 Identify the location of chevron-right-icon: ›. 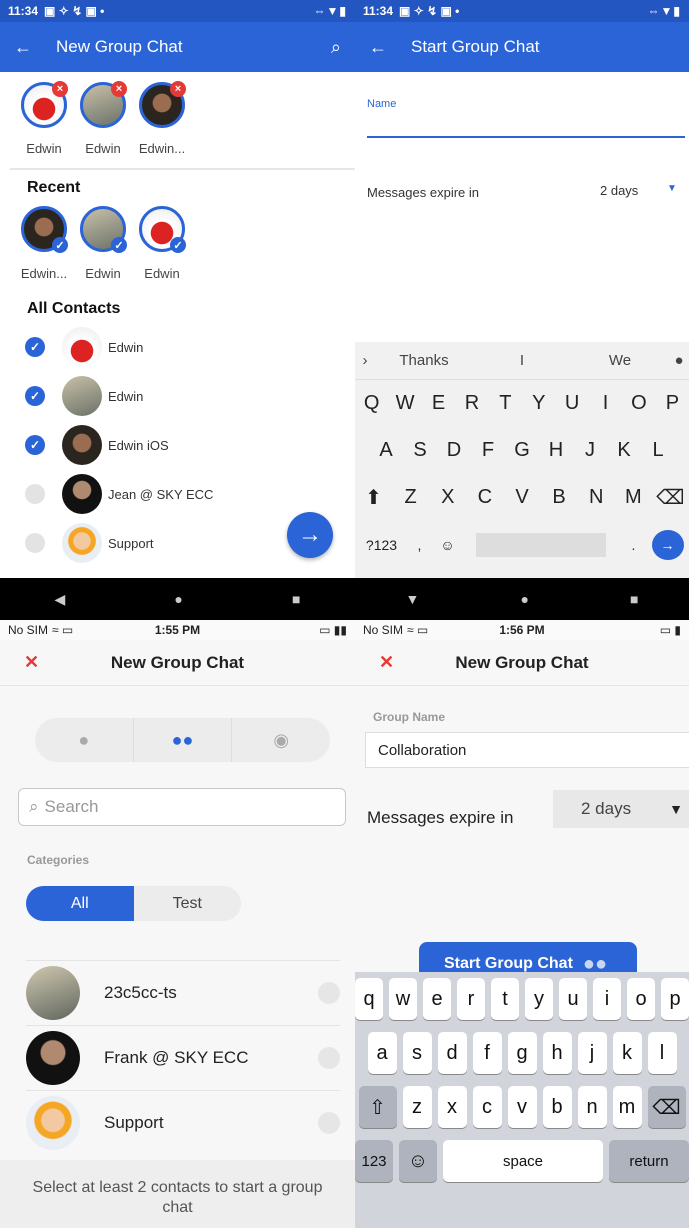
(365, 360).